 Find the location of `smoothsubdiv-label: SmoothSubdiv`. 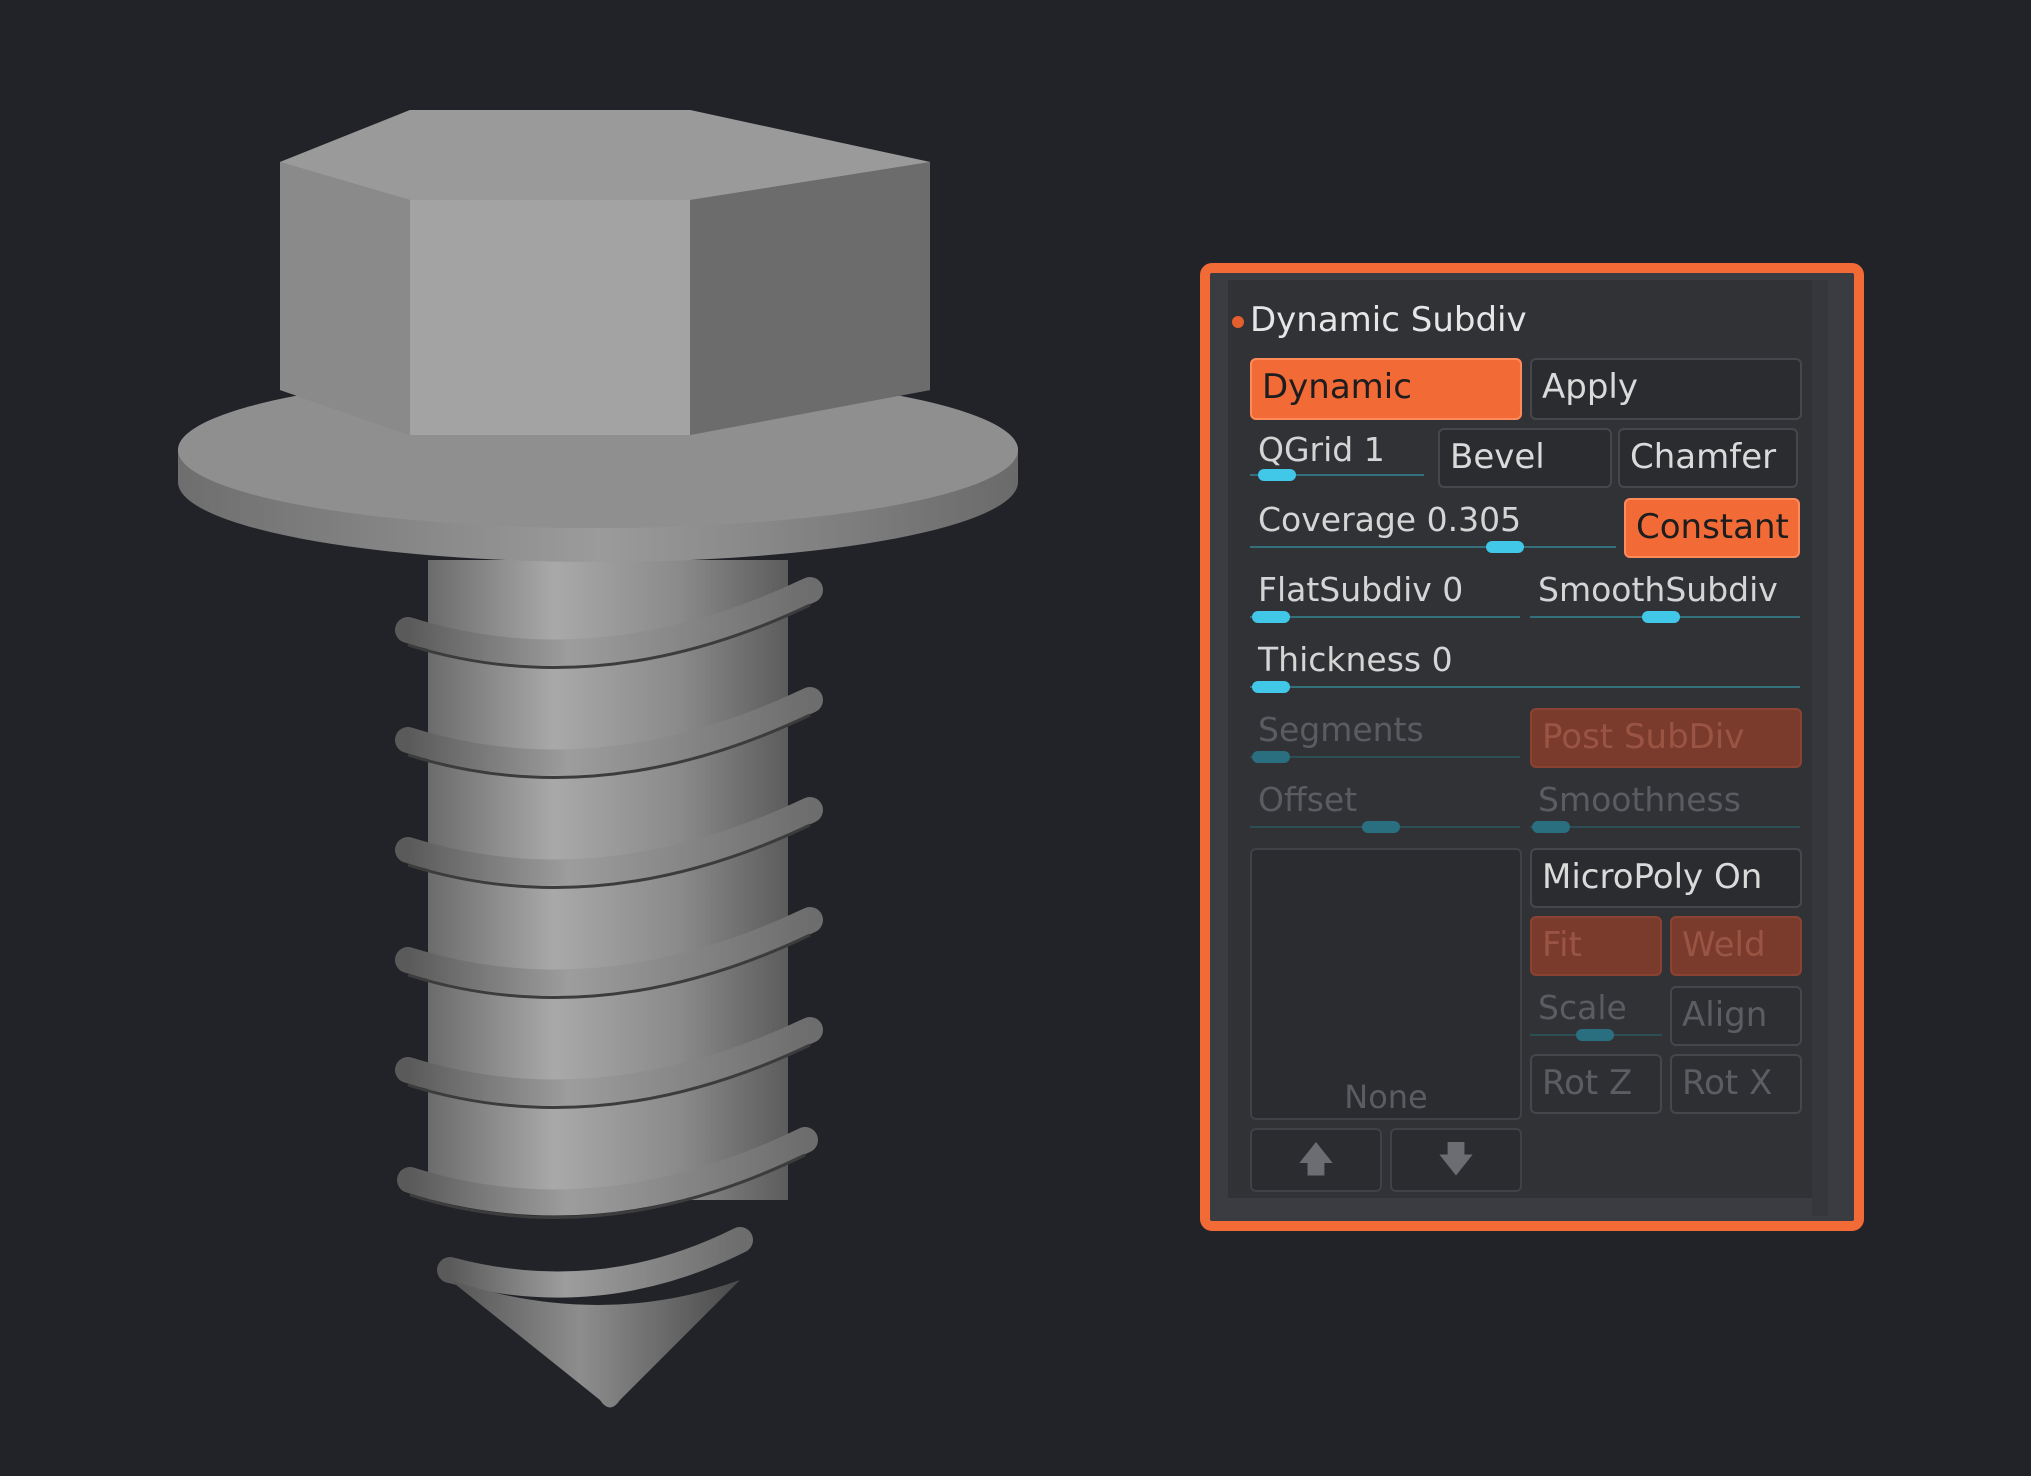

smoothsubdiv-label: SmoothSubdiv is located at coordinates (1658, 589).